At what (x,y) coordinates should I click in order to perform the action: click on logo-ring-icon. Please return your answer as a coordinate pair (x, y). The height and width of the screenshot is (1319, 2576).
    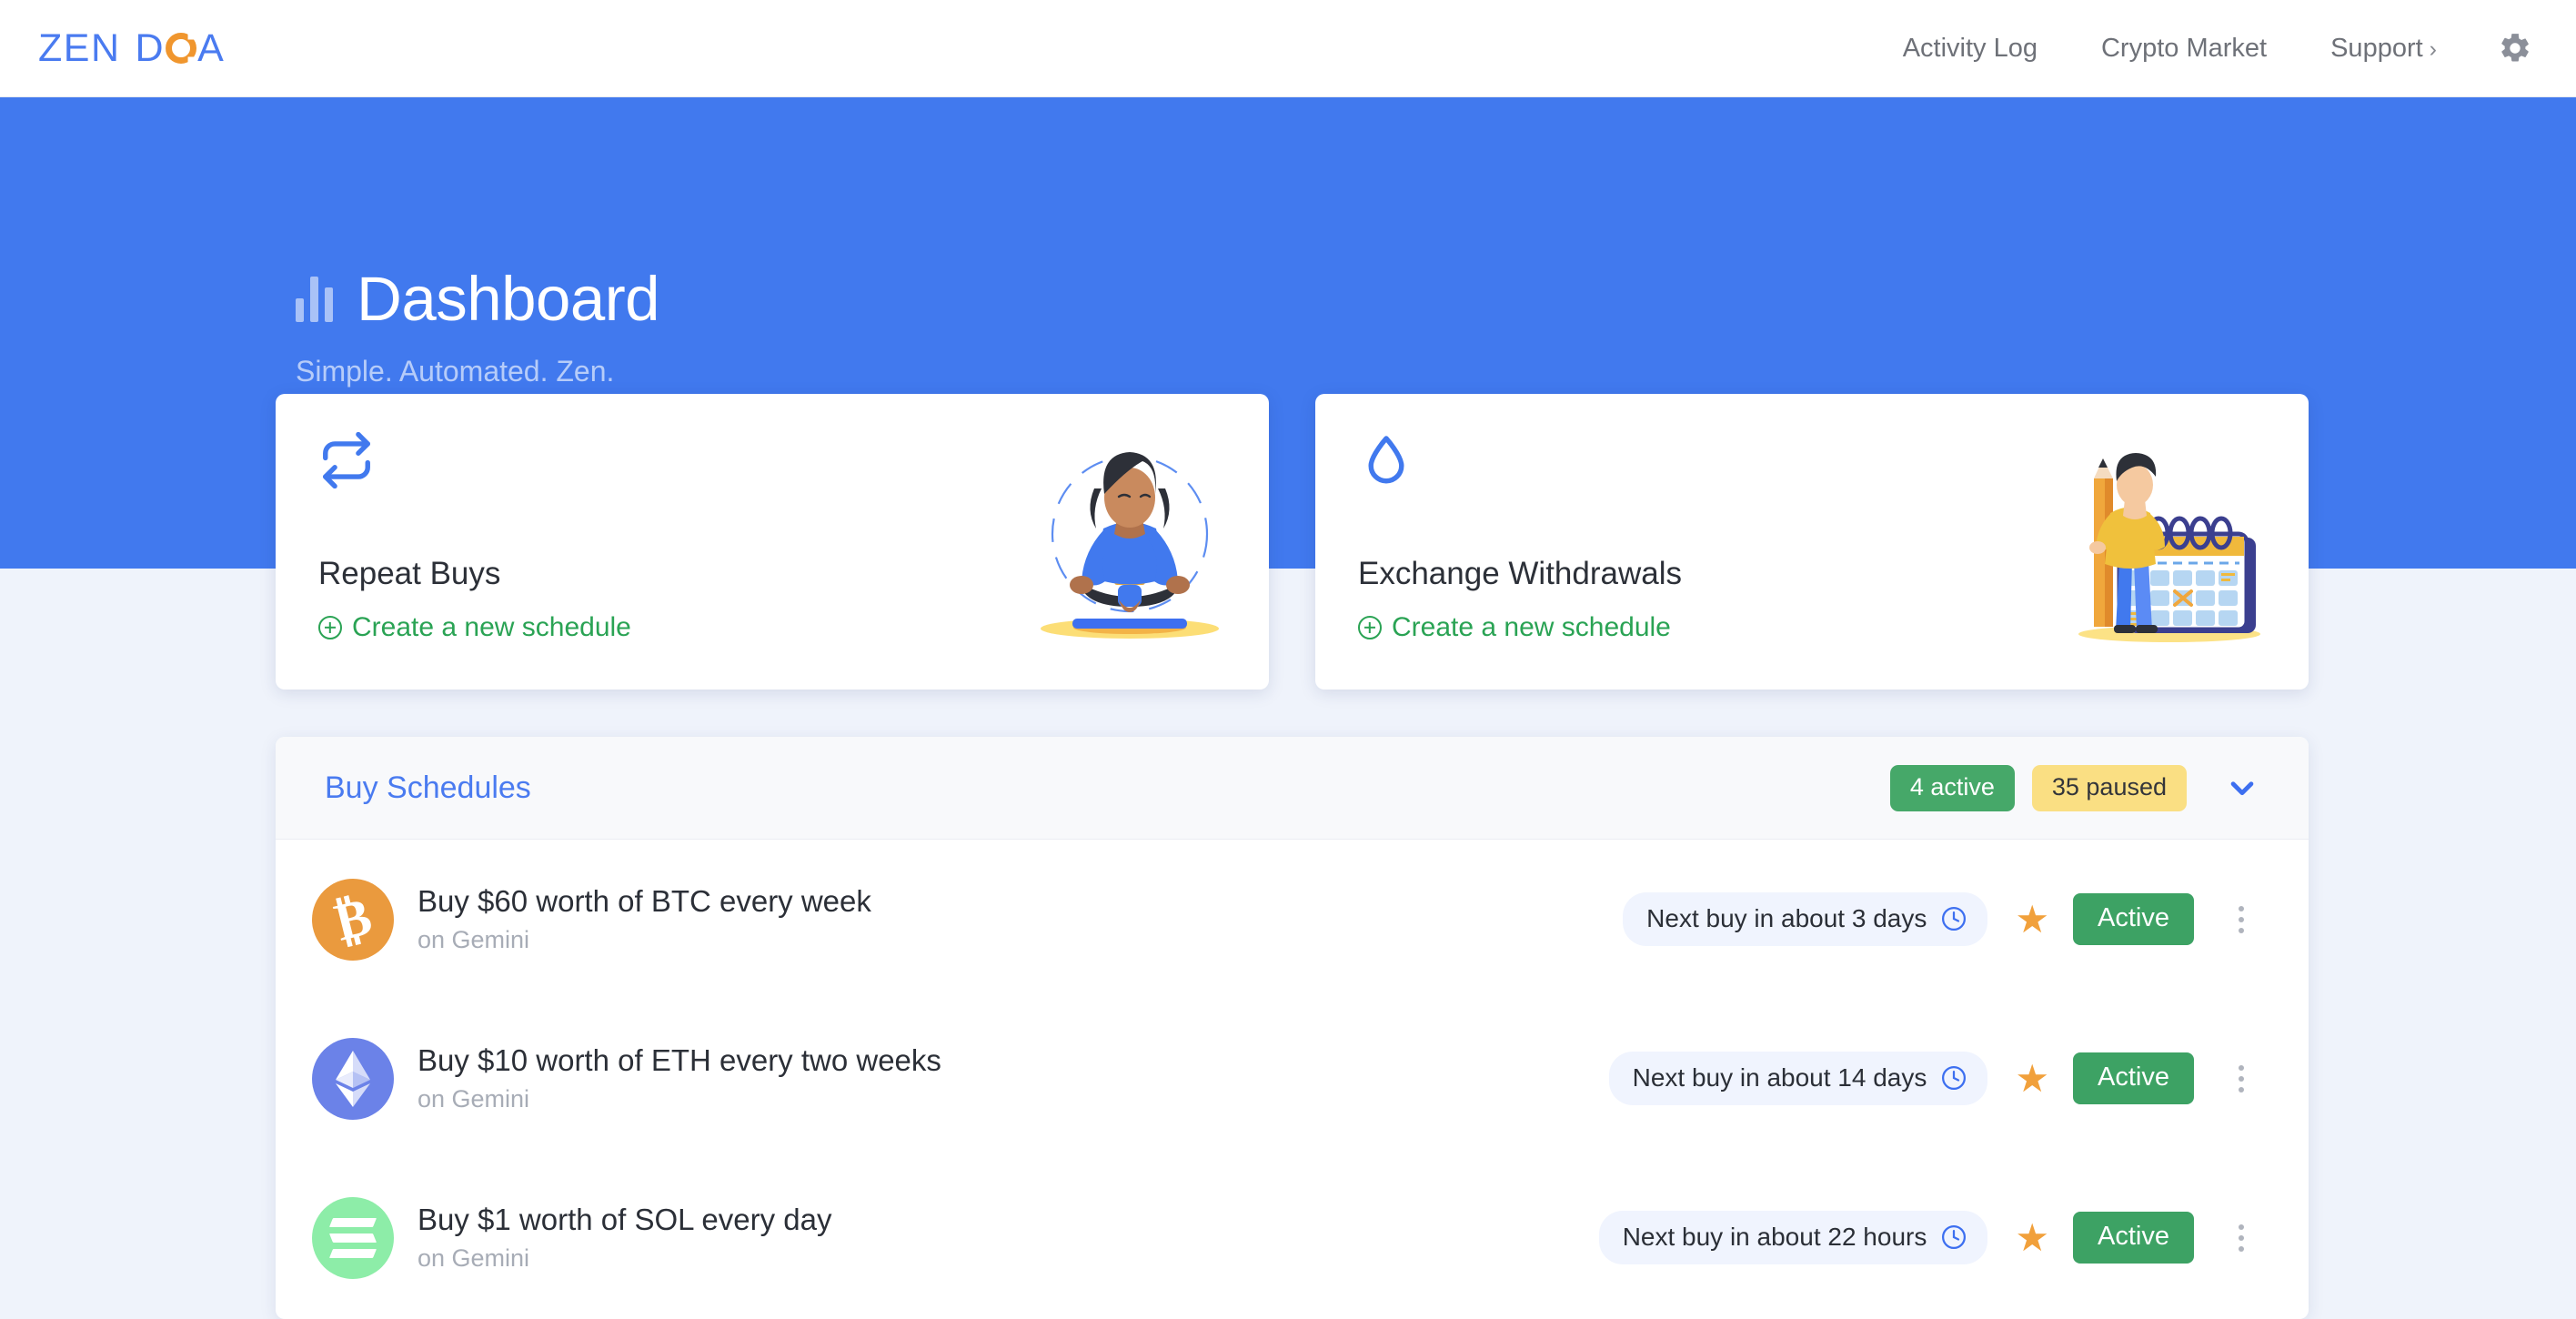
    Looking at the image, I should click on (181, 48).